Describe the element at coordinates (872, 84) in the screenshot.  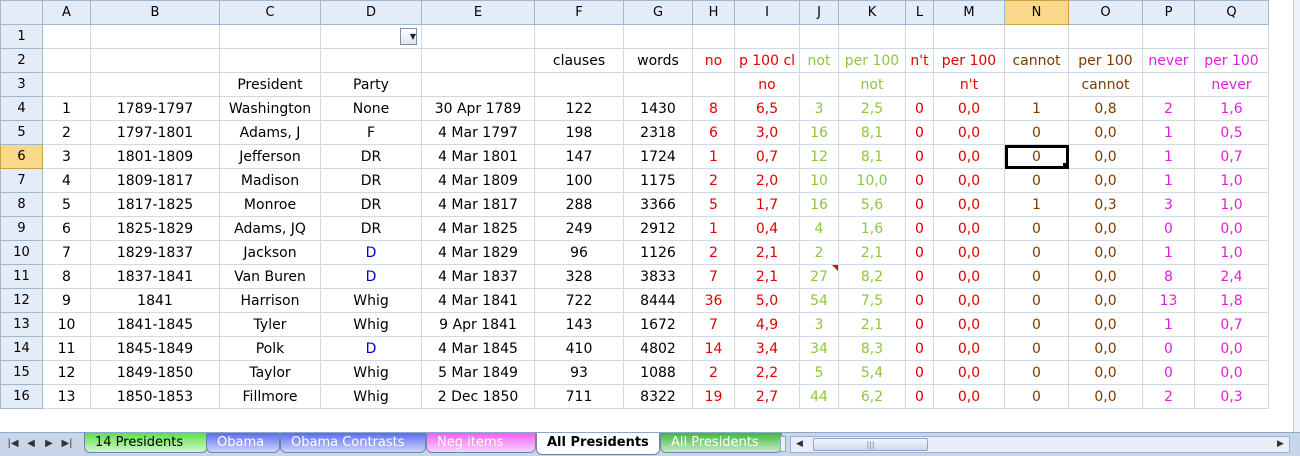
I see `cell-k3: not` at that location.